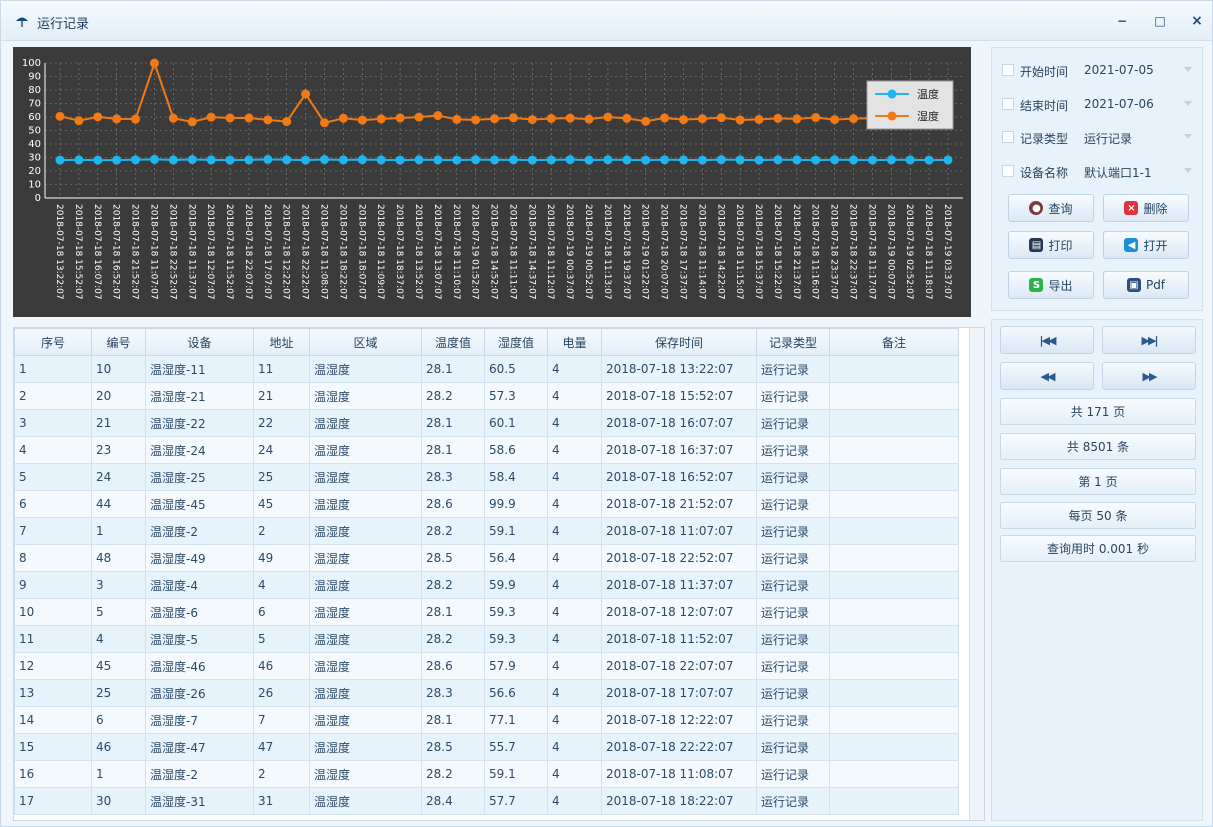 The image size is (1213, 827). What do you see at coordinates (516, 423) in the screenshot?
I see `table-cell: 60.1` at bounding box center [516, 423].